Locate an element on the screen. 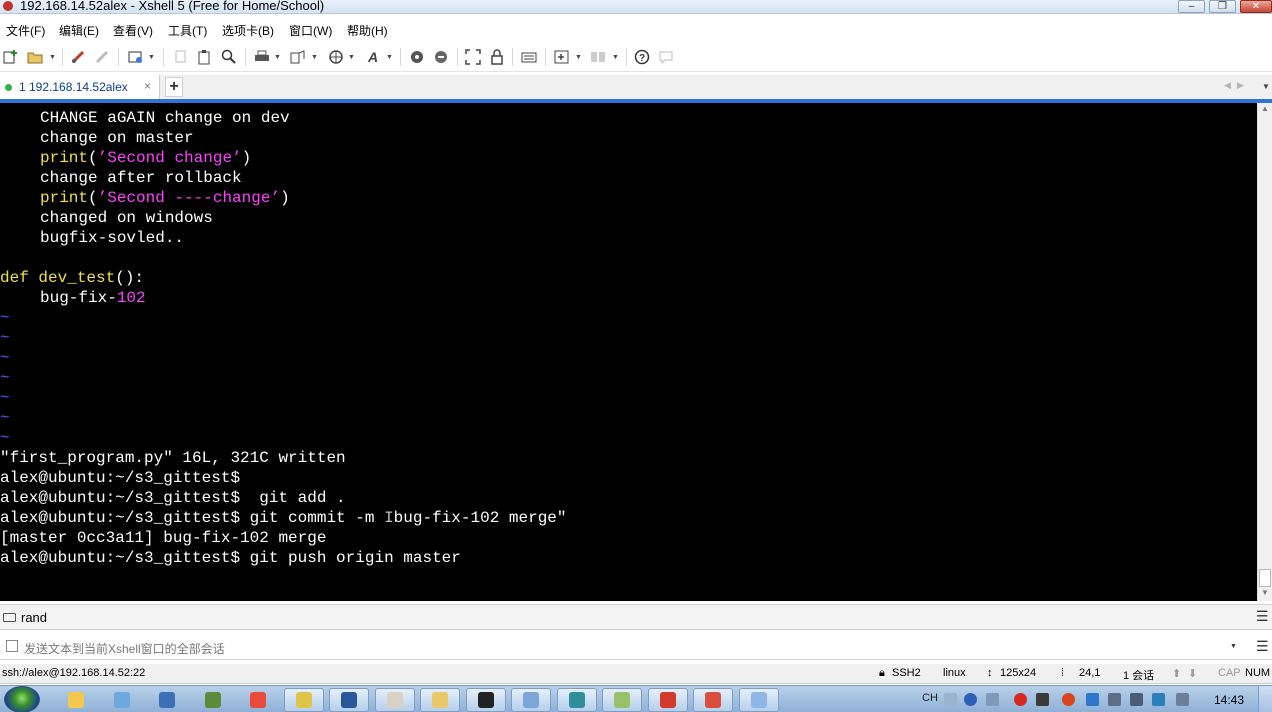  menu-tools: 工具(T) is located at coordinates (187, 30).